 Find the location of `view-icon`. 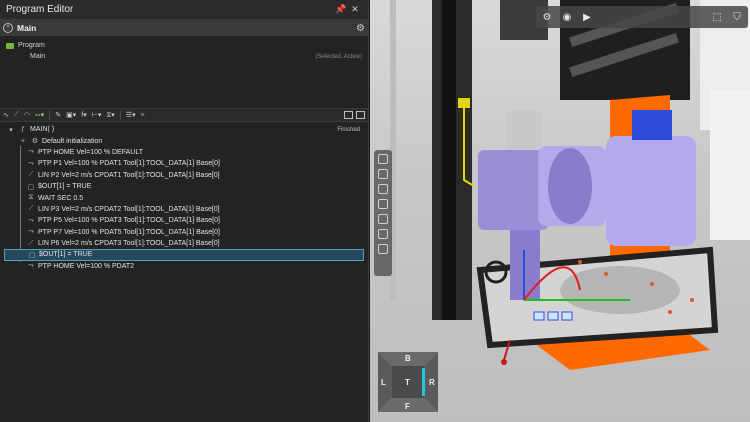

view-icon is located at coordinates (383, 159).